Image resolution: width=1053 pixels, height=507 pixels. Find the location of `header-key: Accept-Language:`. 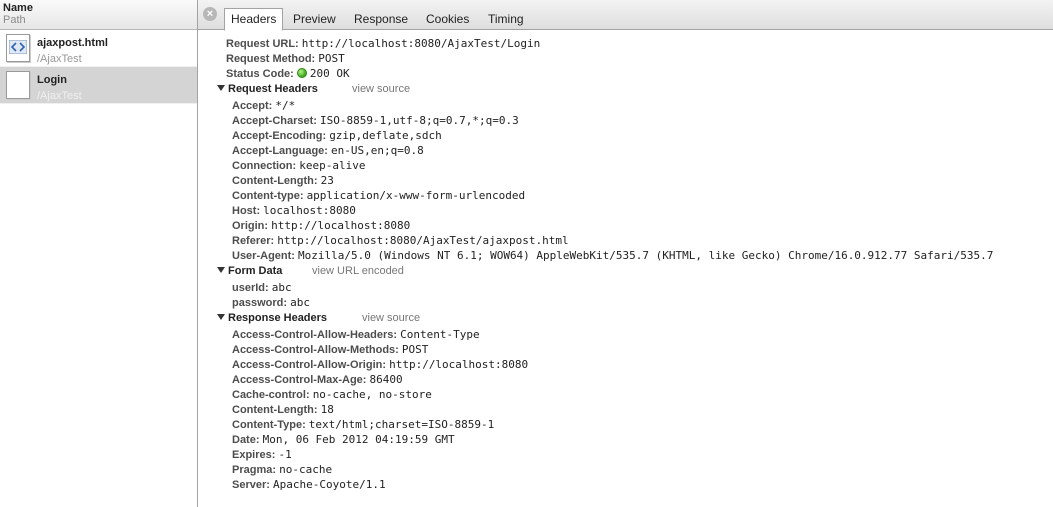

header-key: Accept-Language: is located at coordinates (280, 151).